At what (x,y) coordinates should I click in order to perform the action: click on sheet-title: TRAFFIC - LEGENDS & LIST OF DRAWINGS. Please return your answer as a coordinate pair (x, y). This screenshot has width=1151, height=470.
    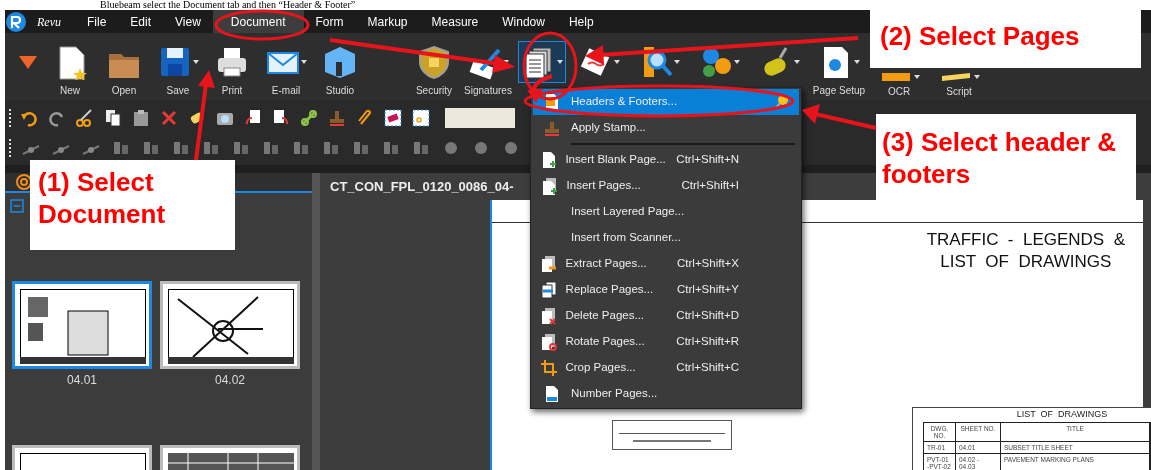
    Looking at the image, I should click on (1025, 251).